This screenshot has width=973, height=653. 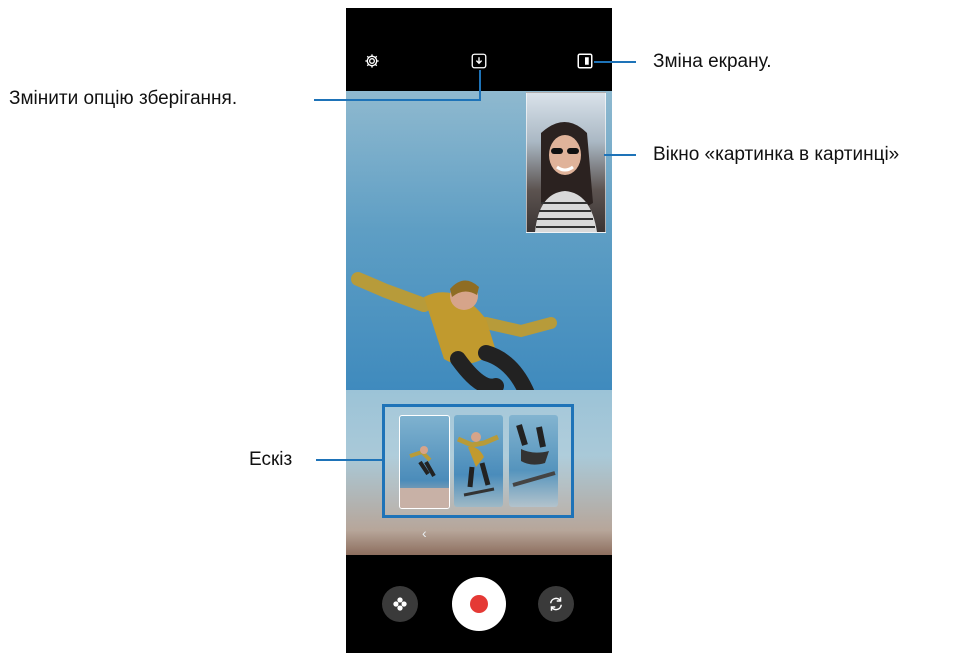 What do you see at coordinates (424, 533) in the screenshot?
I see `chevron-left-icon: ‹` at bounding box center [424, 533].